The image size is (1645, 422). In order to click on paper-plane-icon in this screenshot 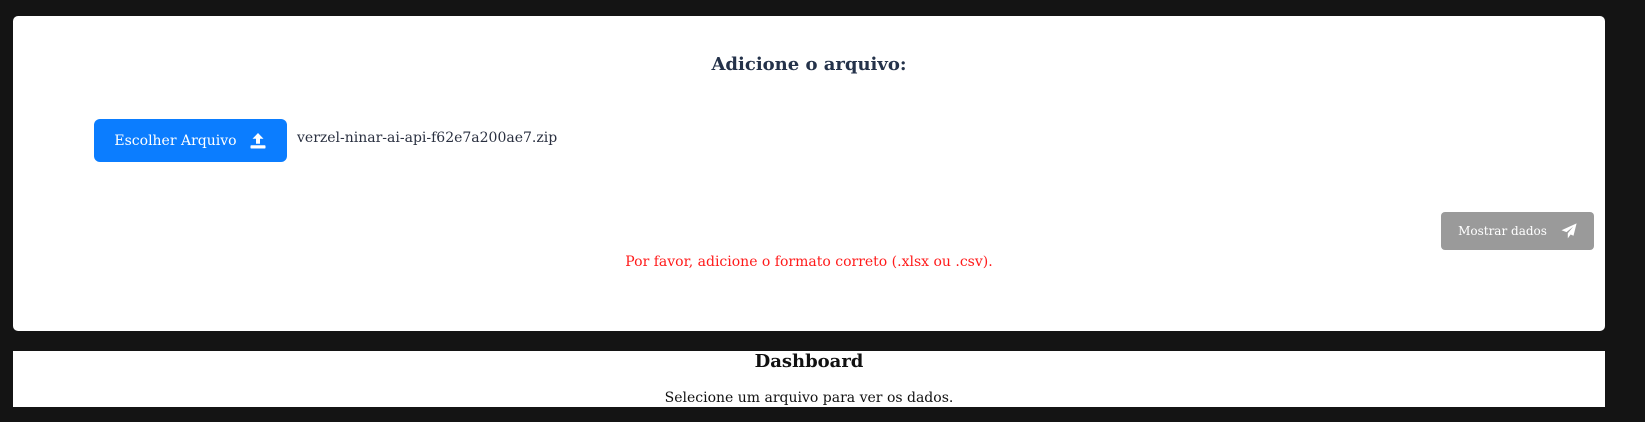, I will do `click(1569, 231)`.